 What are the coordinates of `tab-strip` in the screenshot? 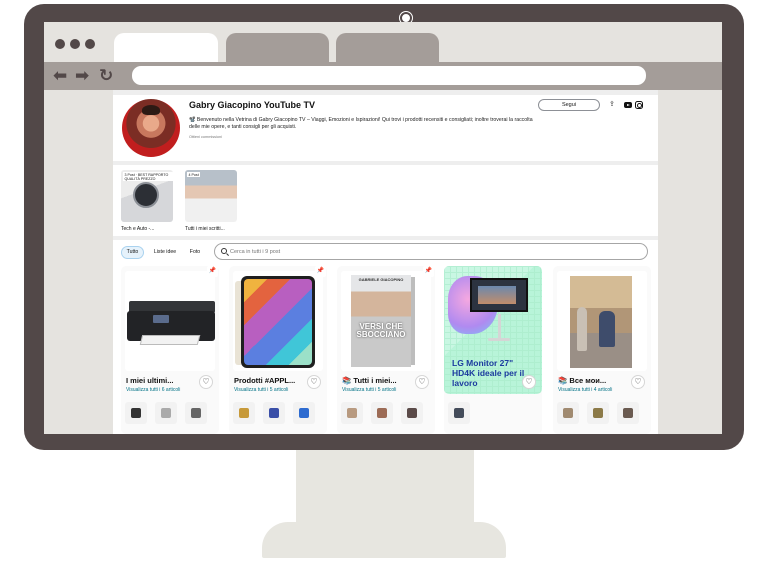 It's located at (383, 42).